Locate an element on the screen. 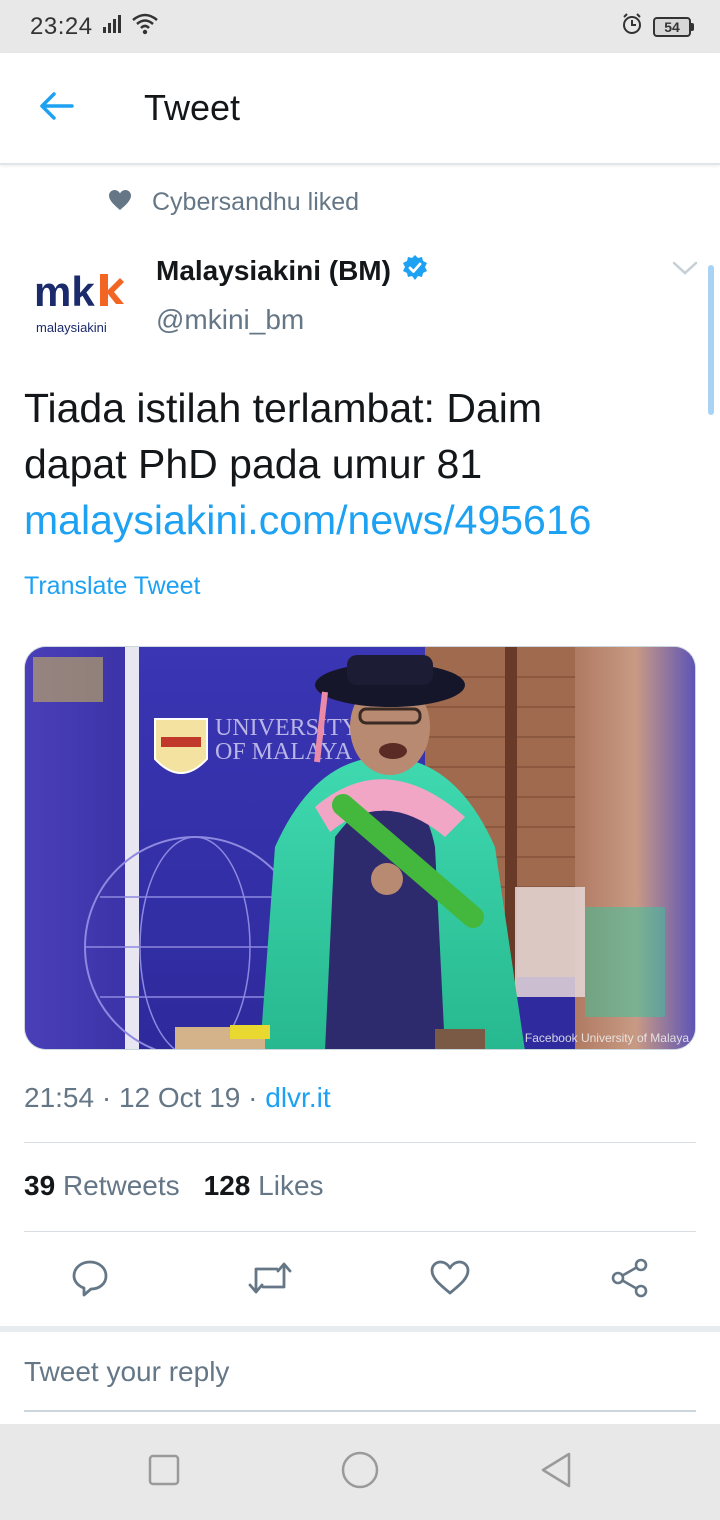 The height and width of the screenshot is (1520, 720). avatar-logo-mark: mk is located at coordinates (64, 291).